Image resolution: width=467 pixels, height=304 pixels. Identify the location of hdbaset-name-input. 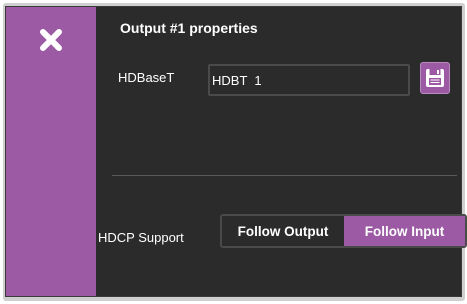
(309, 80).